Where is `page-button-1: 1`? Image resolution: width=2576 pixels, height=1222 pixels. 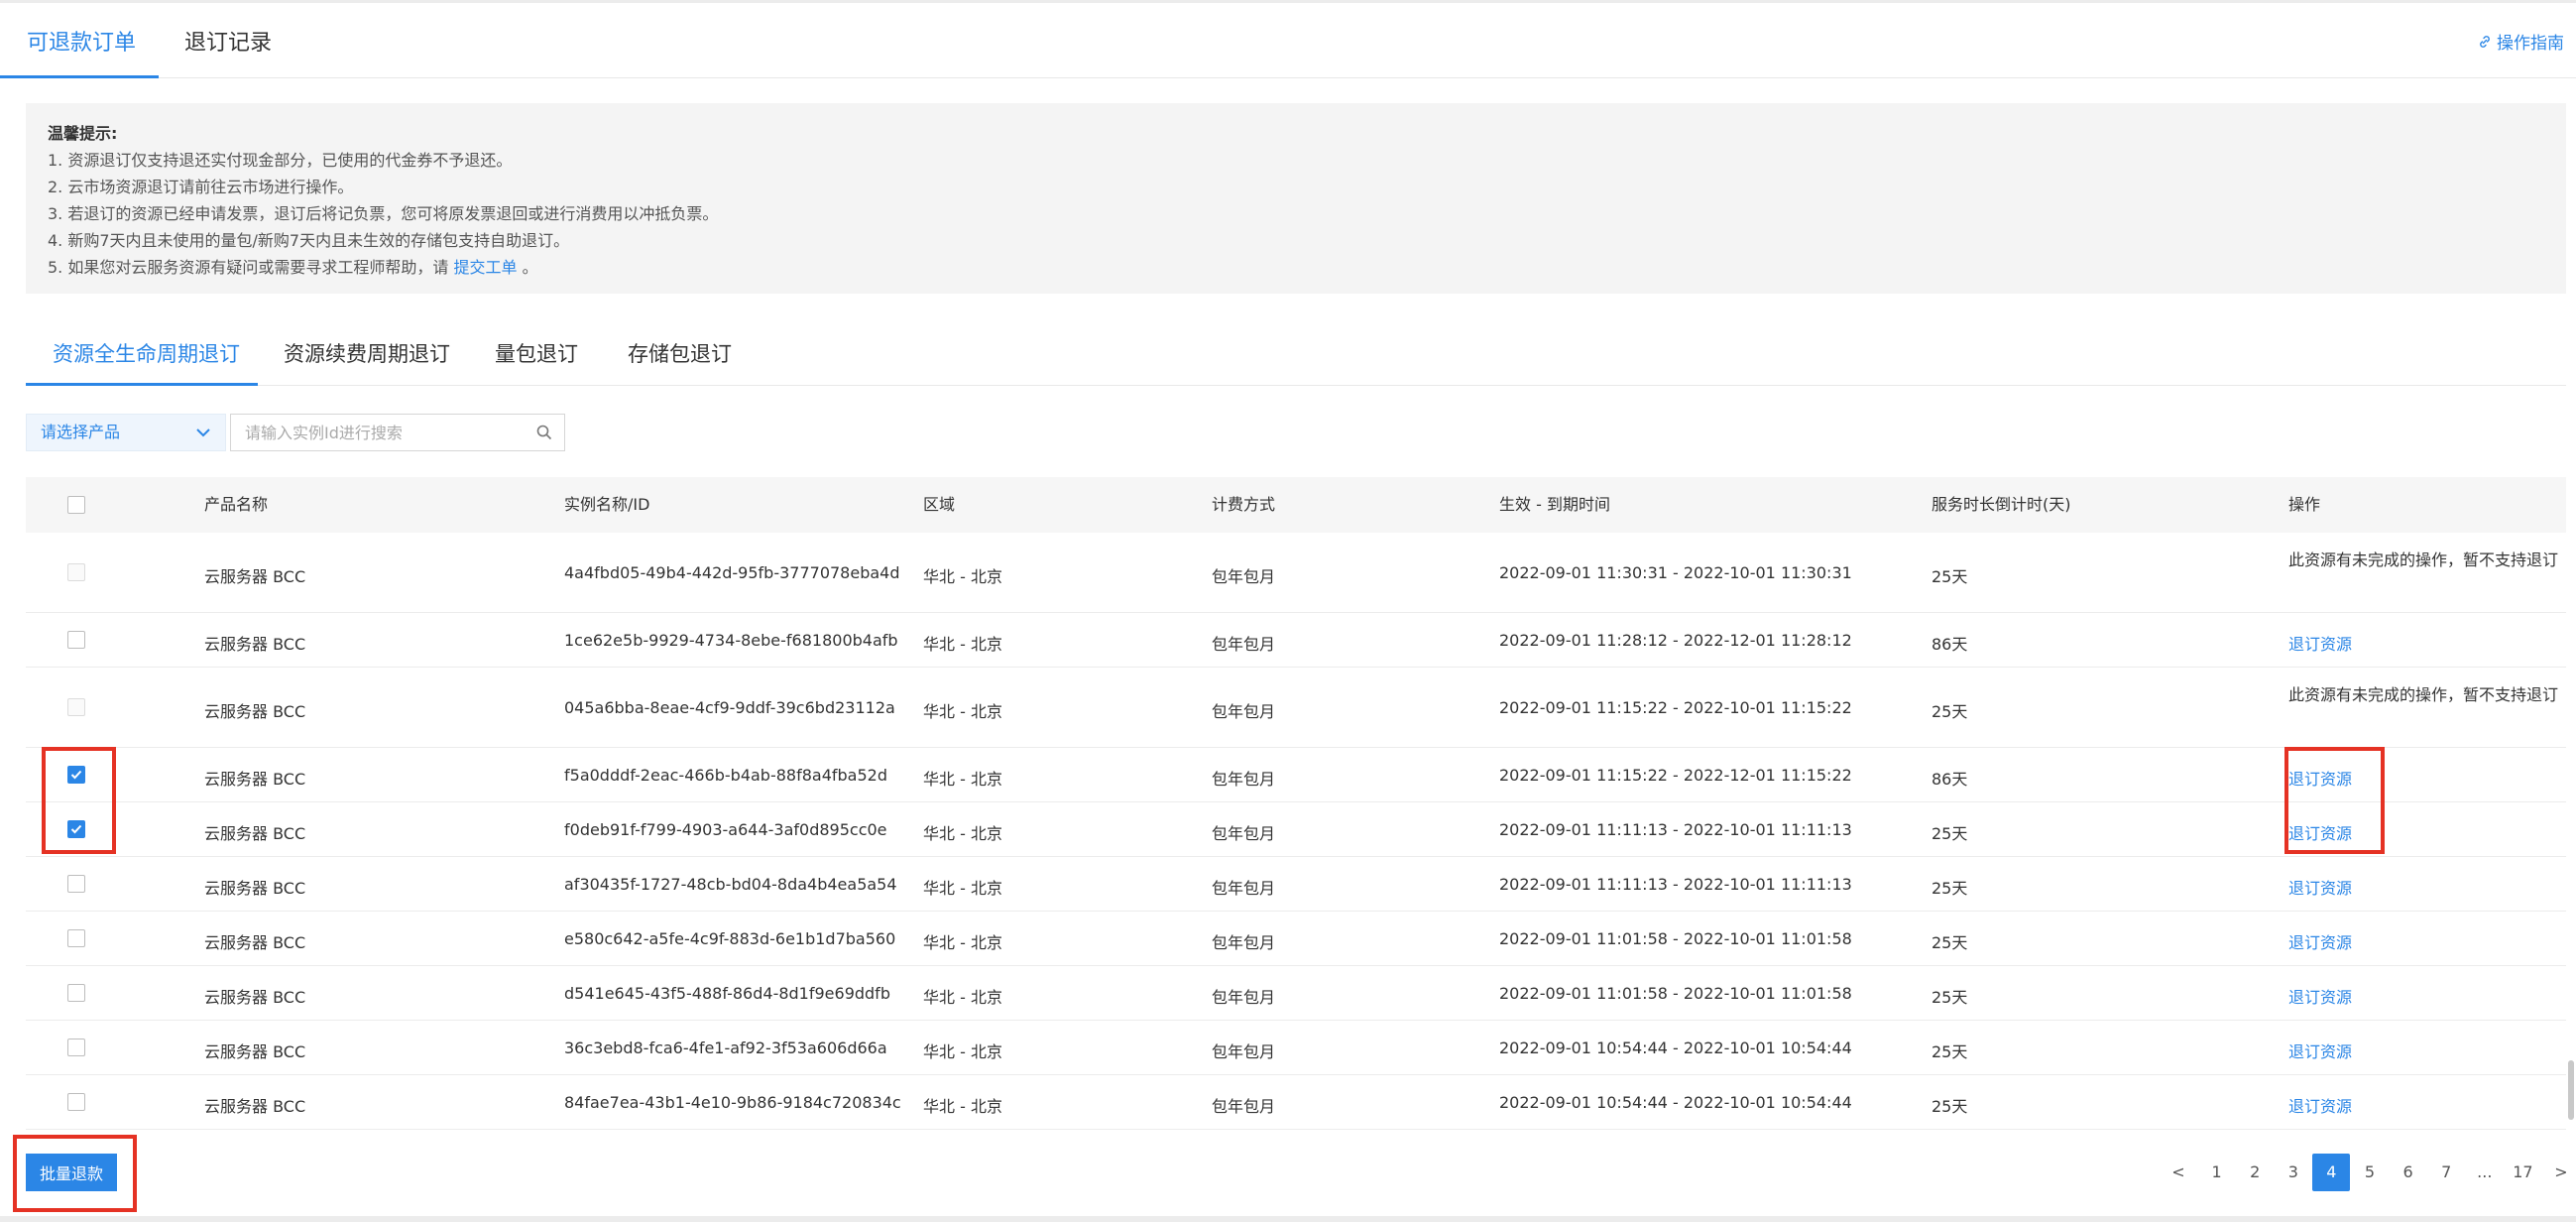
page-button-1: 1 is located at coordinates (2217, 1172).